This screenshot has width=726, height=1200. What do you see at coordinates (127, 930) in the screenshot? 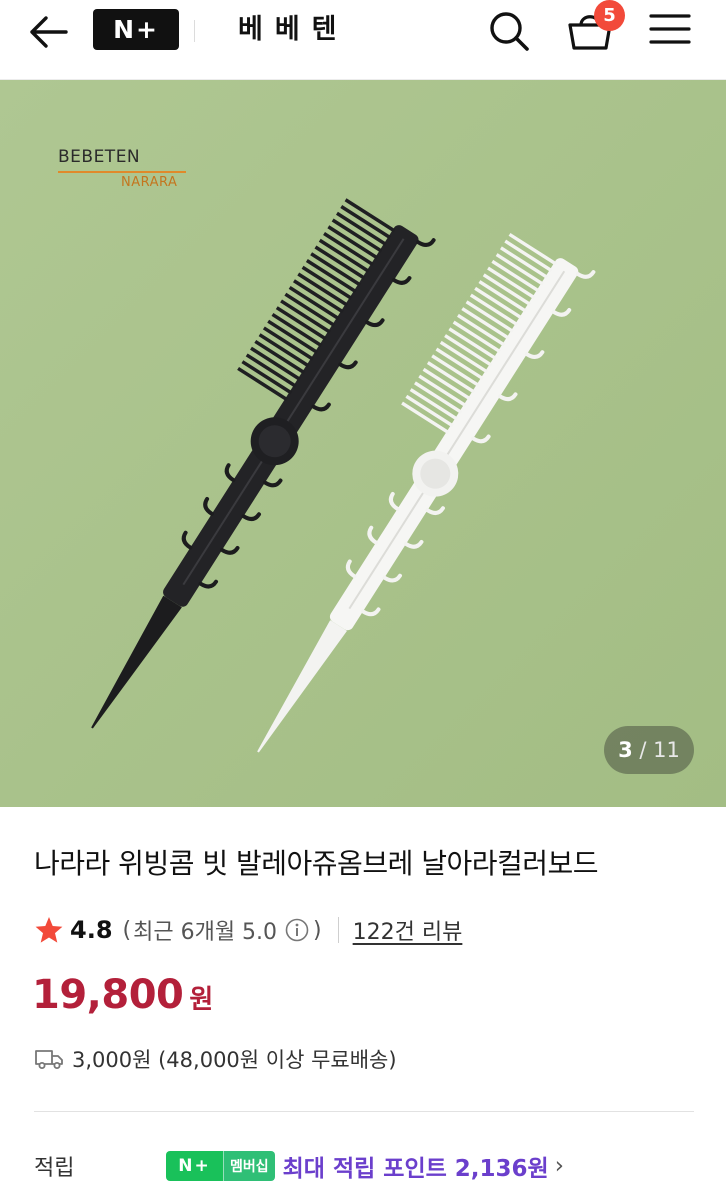
I see `recent-rating-open: (` at bounding box center [127, 930].